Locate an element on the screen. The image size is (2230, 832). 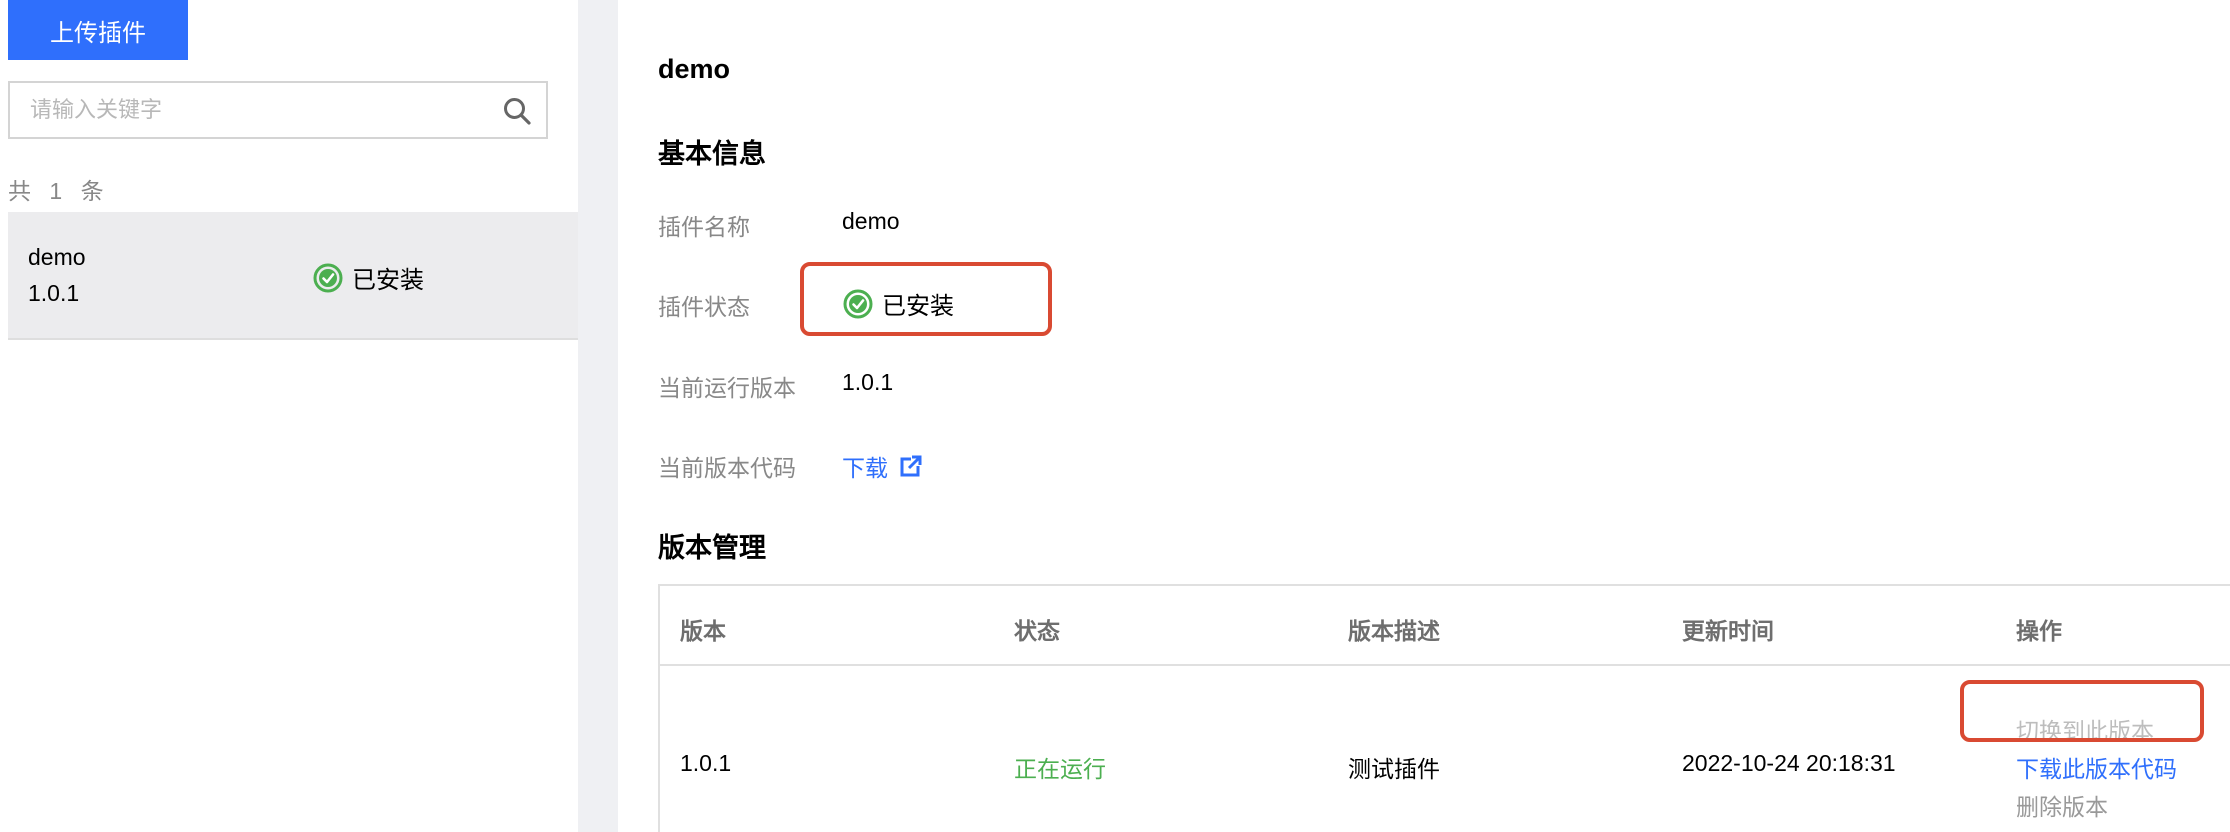
column-status: 状态 is located at coordinates (1037, 631).